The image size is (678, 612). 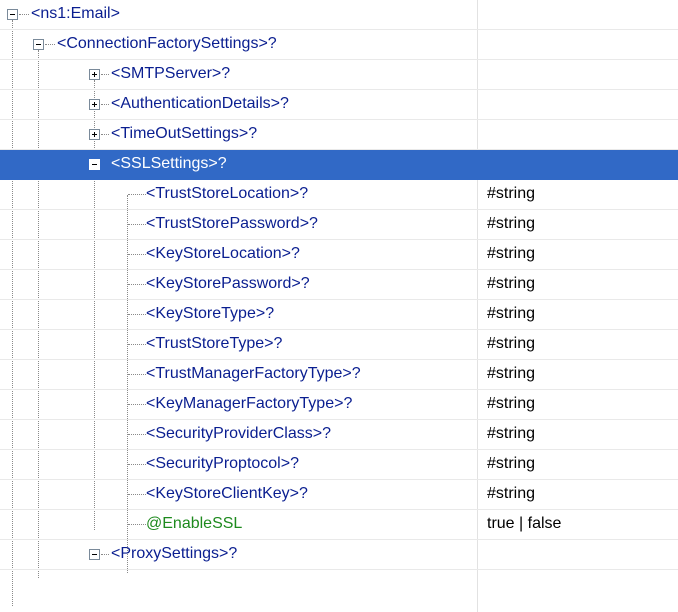 What do you see at coordinates (339, 255) in the screenshot?
I see `tree-row-leaf: <KeyStoreLocation>? #string` at bounding box center [339, 255].